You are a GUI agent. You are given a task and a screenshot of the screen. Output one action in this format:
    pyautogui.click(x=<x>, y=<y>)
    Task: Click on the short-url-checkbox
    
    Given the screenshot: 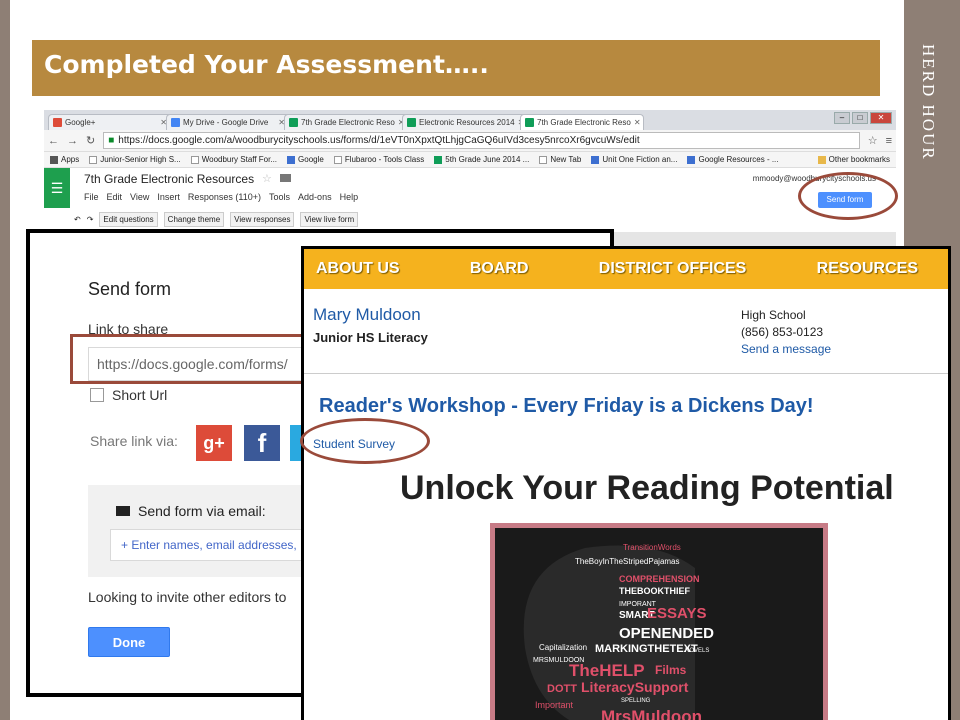 What is the action you would take?
    pyautogui.click(x=97, y=395)
    